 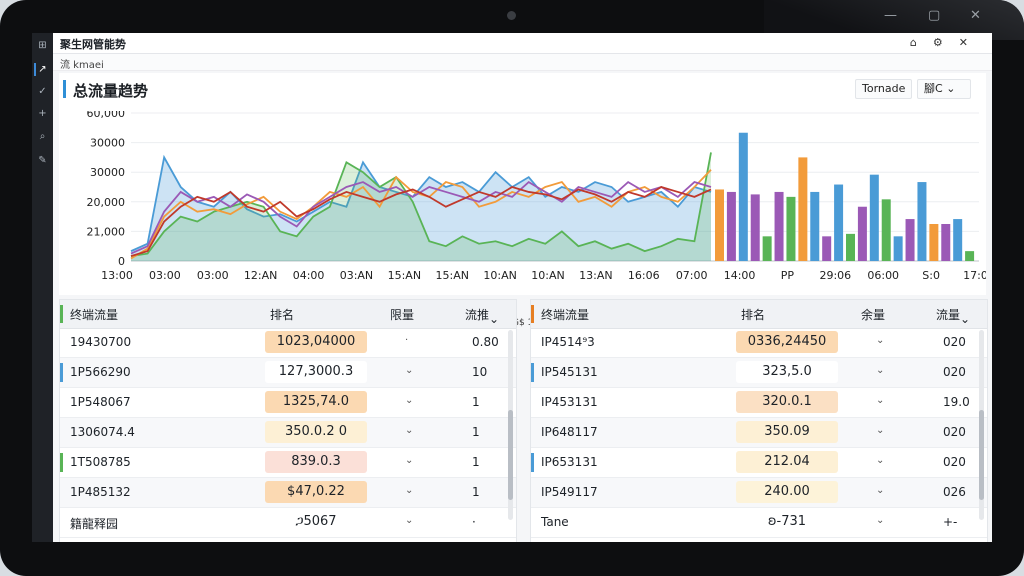 What do you see at coordinates (42, 136) in the screenshot?
I see `search-icon: ⌕` at bounding box center [42, 136].